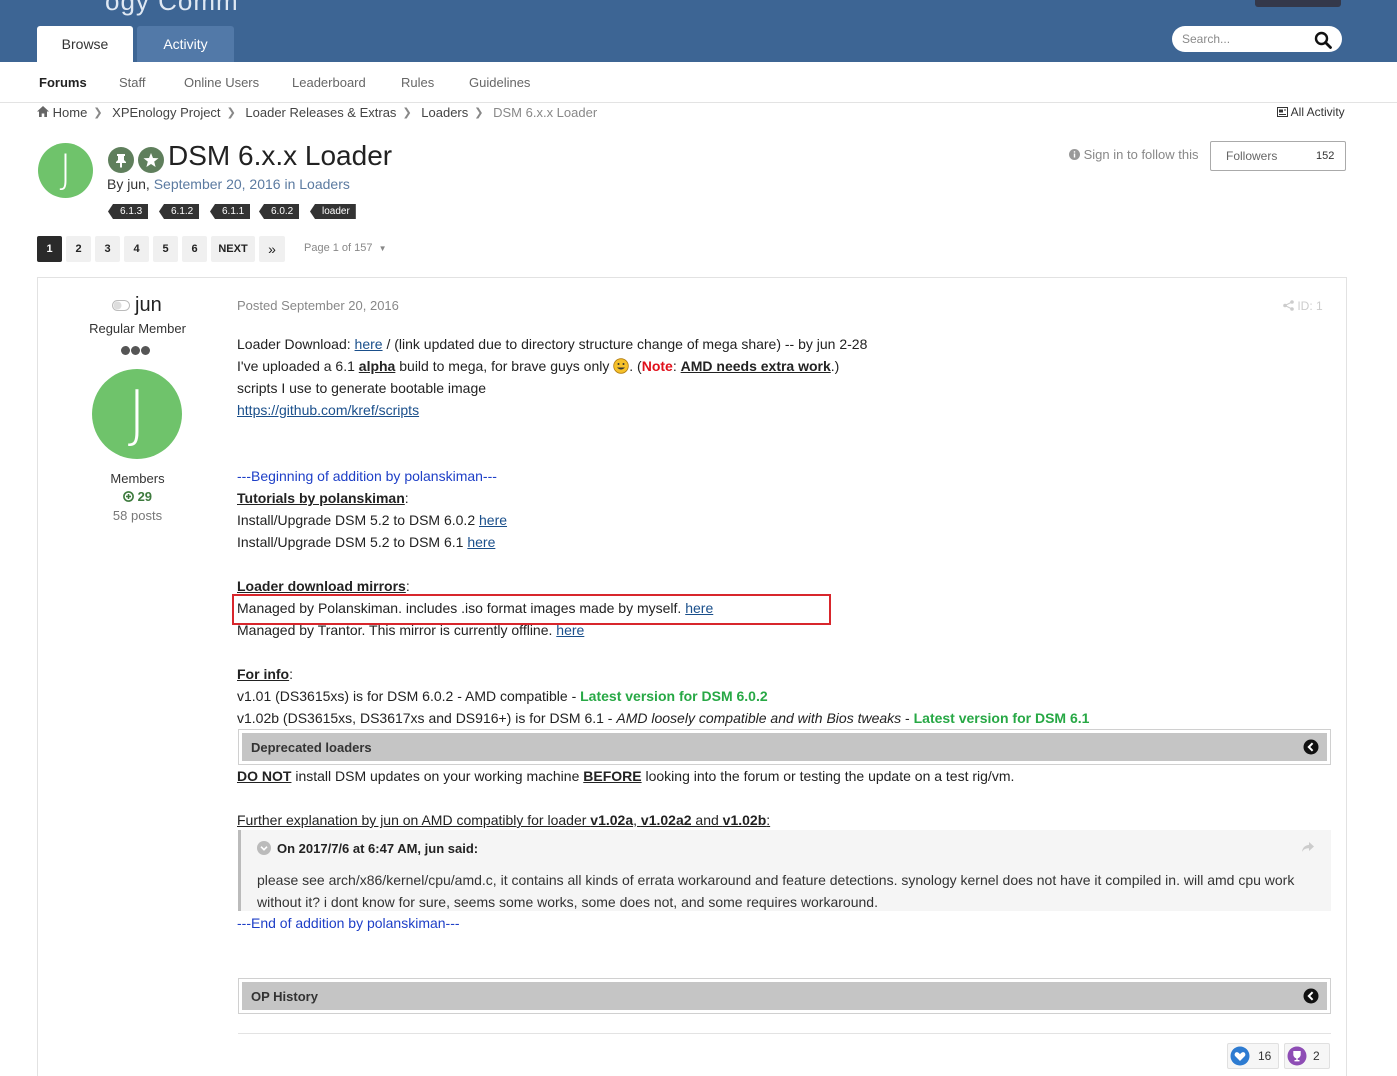 Image resolution: width=1397 pixels, height=1076 pixels. Describe the element at coordinates (137, 414) in the screenshot. I see `author-avatar: J` at that location.